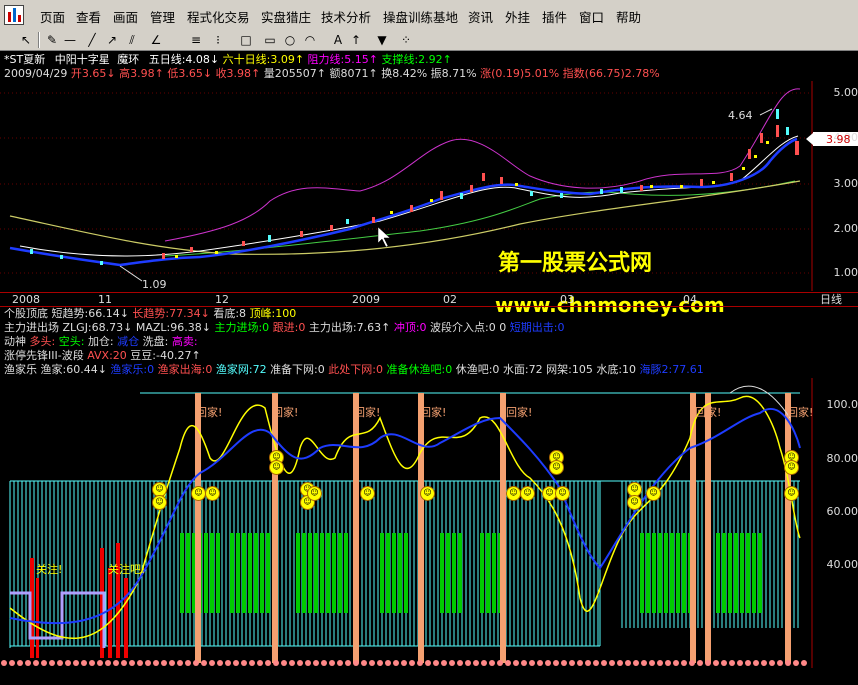 This screenshot has width=858, height=685. Describe the element at coordinates (420, 16) in the screenshot. I see `menu-training: 操盘训练基地` at that location.